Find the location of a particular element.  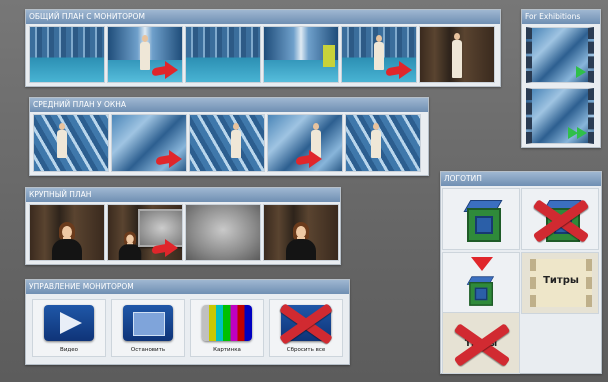

film-strip-icon: Титры is located at coordinates (561, 283).